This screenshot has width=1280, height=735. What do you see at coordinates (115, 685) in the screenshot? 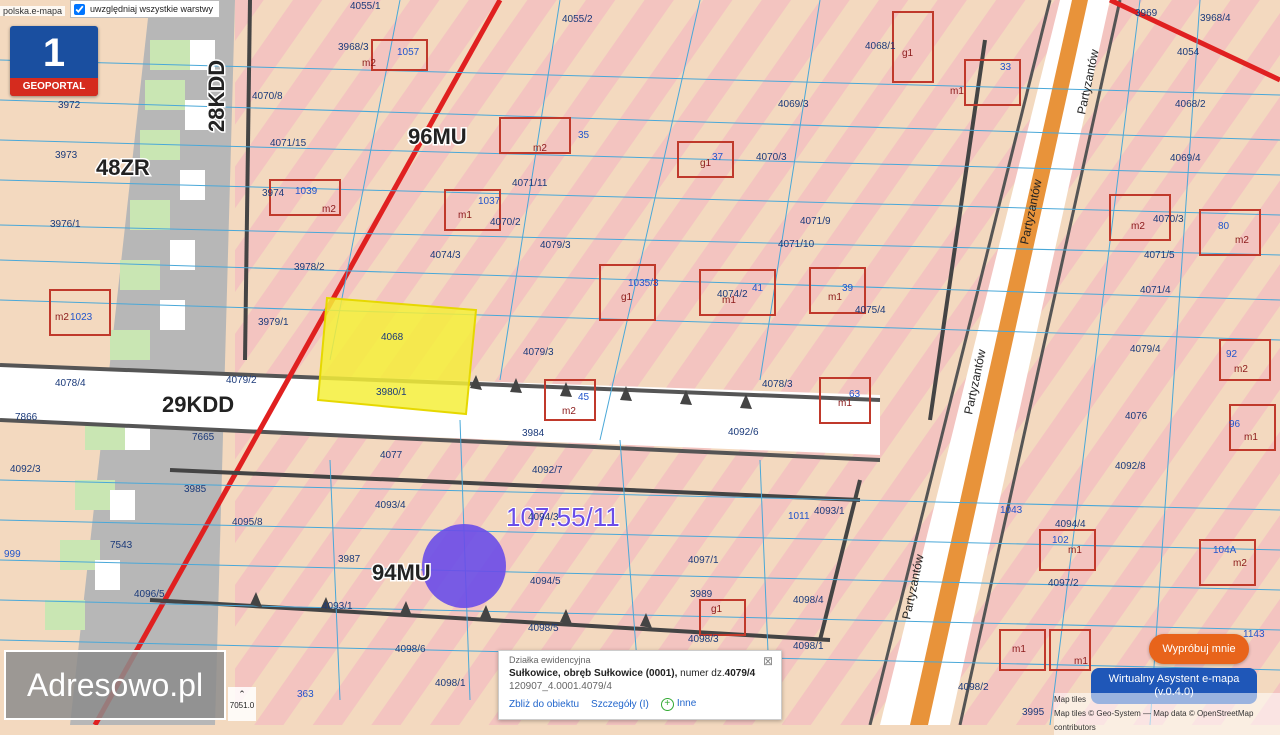
I see `adresowo-brand: Adresowo.pl` at bounding box center [115, 685].